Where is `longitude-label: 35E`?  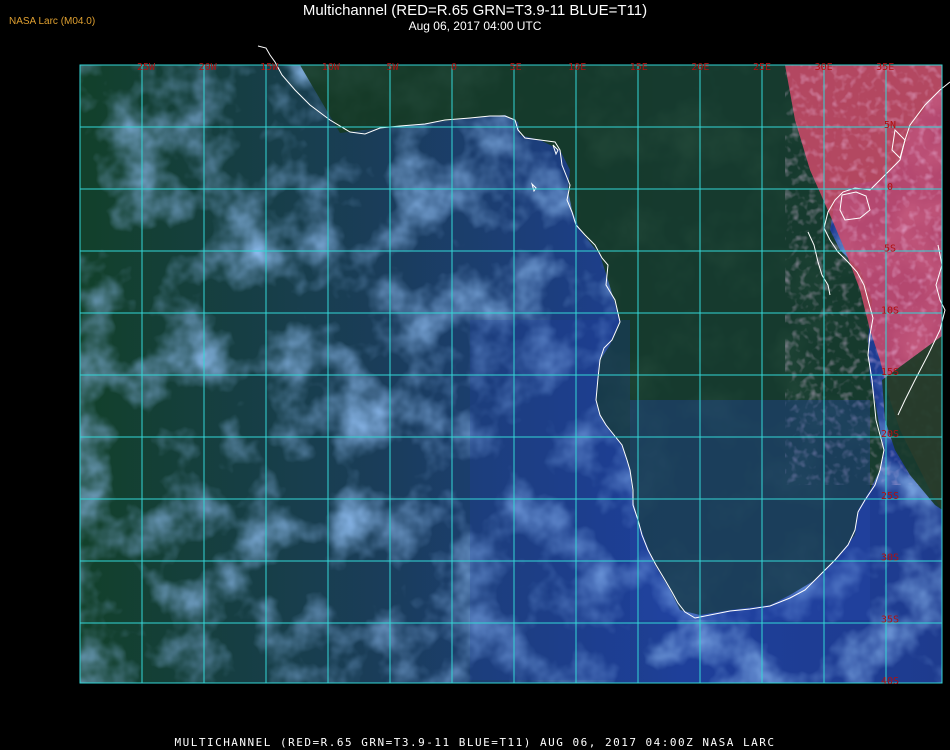
longitude-label: 35E is located at coordinates (885, 67).